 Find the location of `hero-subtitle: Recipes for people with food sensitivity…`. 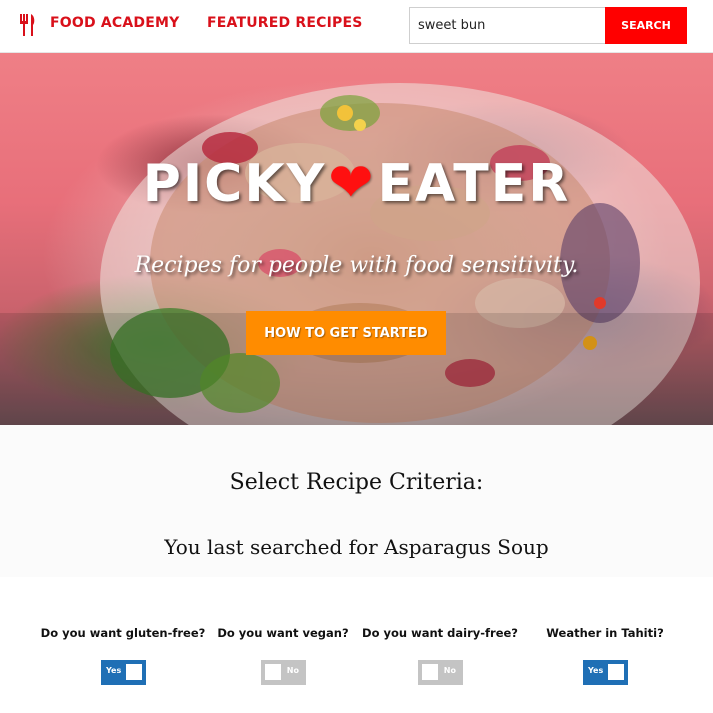

hero-subtitle: Recipes for people with food sensitivity… is located at coordinates (356, 265).